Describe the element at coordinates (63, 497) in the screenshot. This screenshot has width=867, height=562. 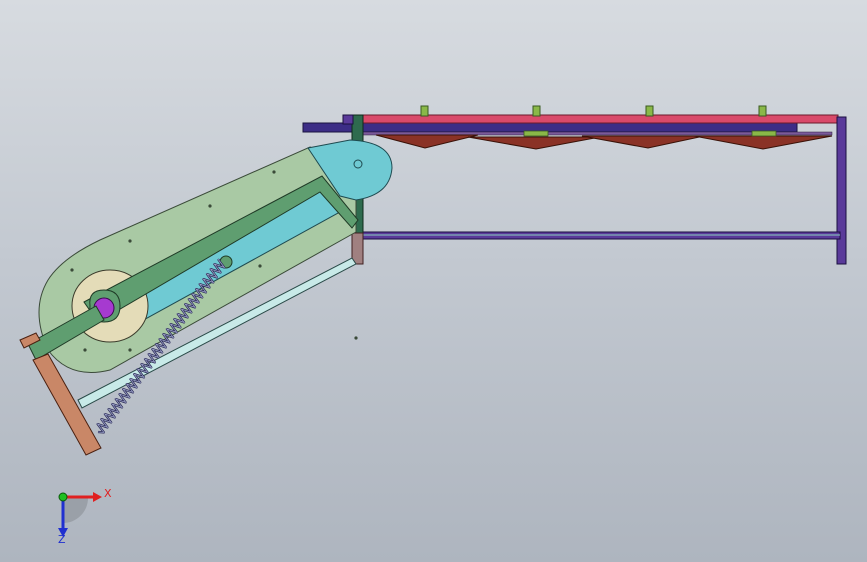
I see `y-axis-origin` at that location.